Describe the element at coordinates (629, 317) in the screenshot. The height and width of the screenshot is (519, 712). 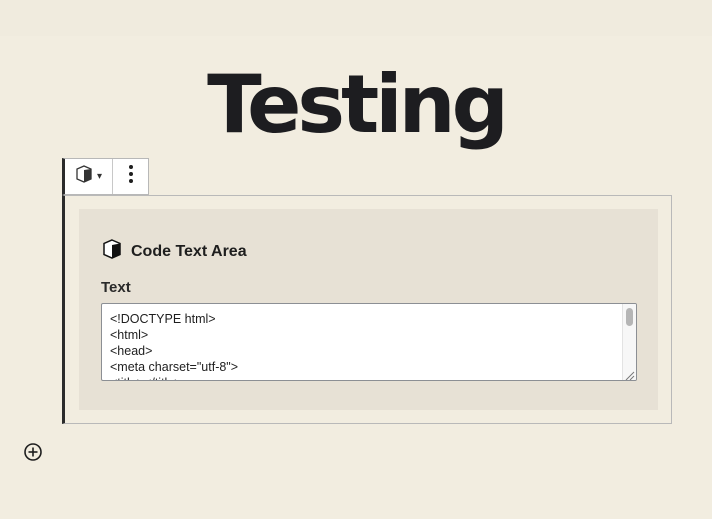
I see `scrollbar-thumb` at that location.